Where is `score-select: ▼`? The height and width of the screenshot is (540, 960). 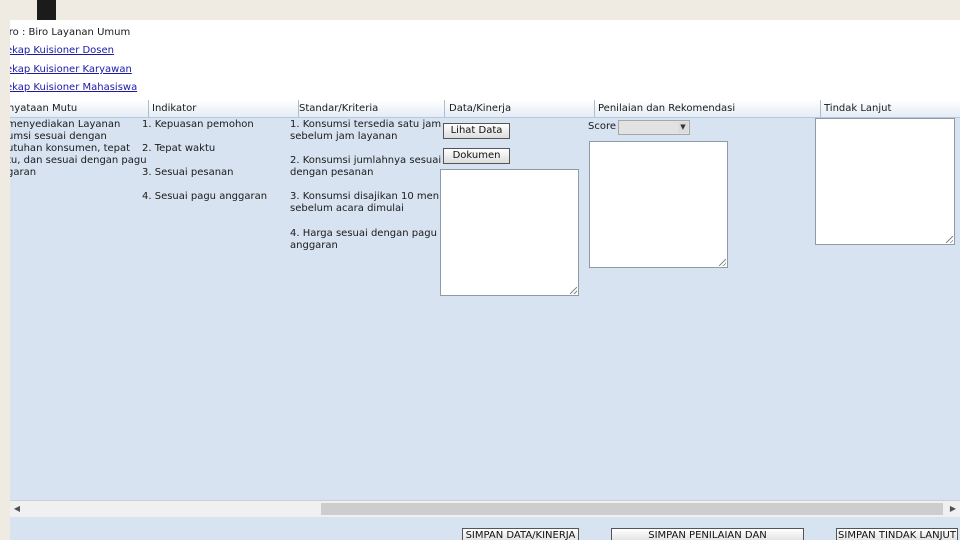 score-select: ▼ is located at coordinates (654, 127).